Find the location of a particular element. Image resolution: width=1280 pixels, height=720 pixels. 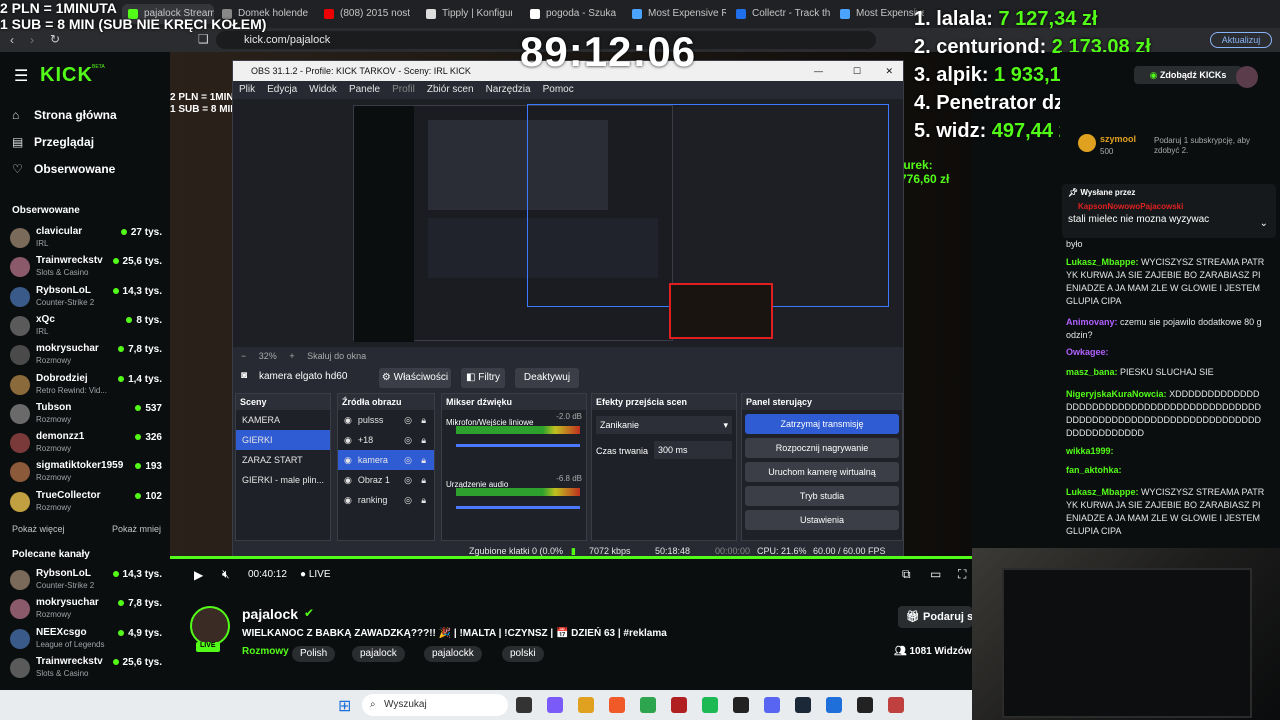

obs-control-button: Zatrzymaj transmisję is located at coordinates (822, 424).